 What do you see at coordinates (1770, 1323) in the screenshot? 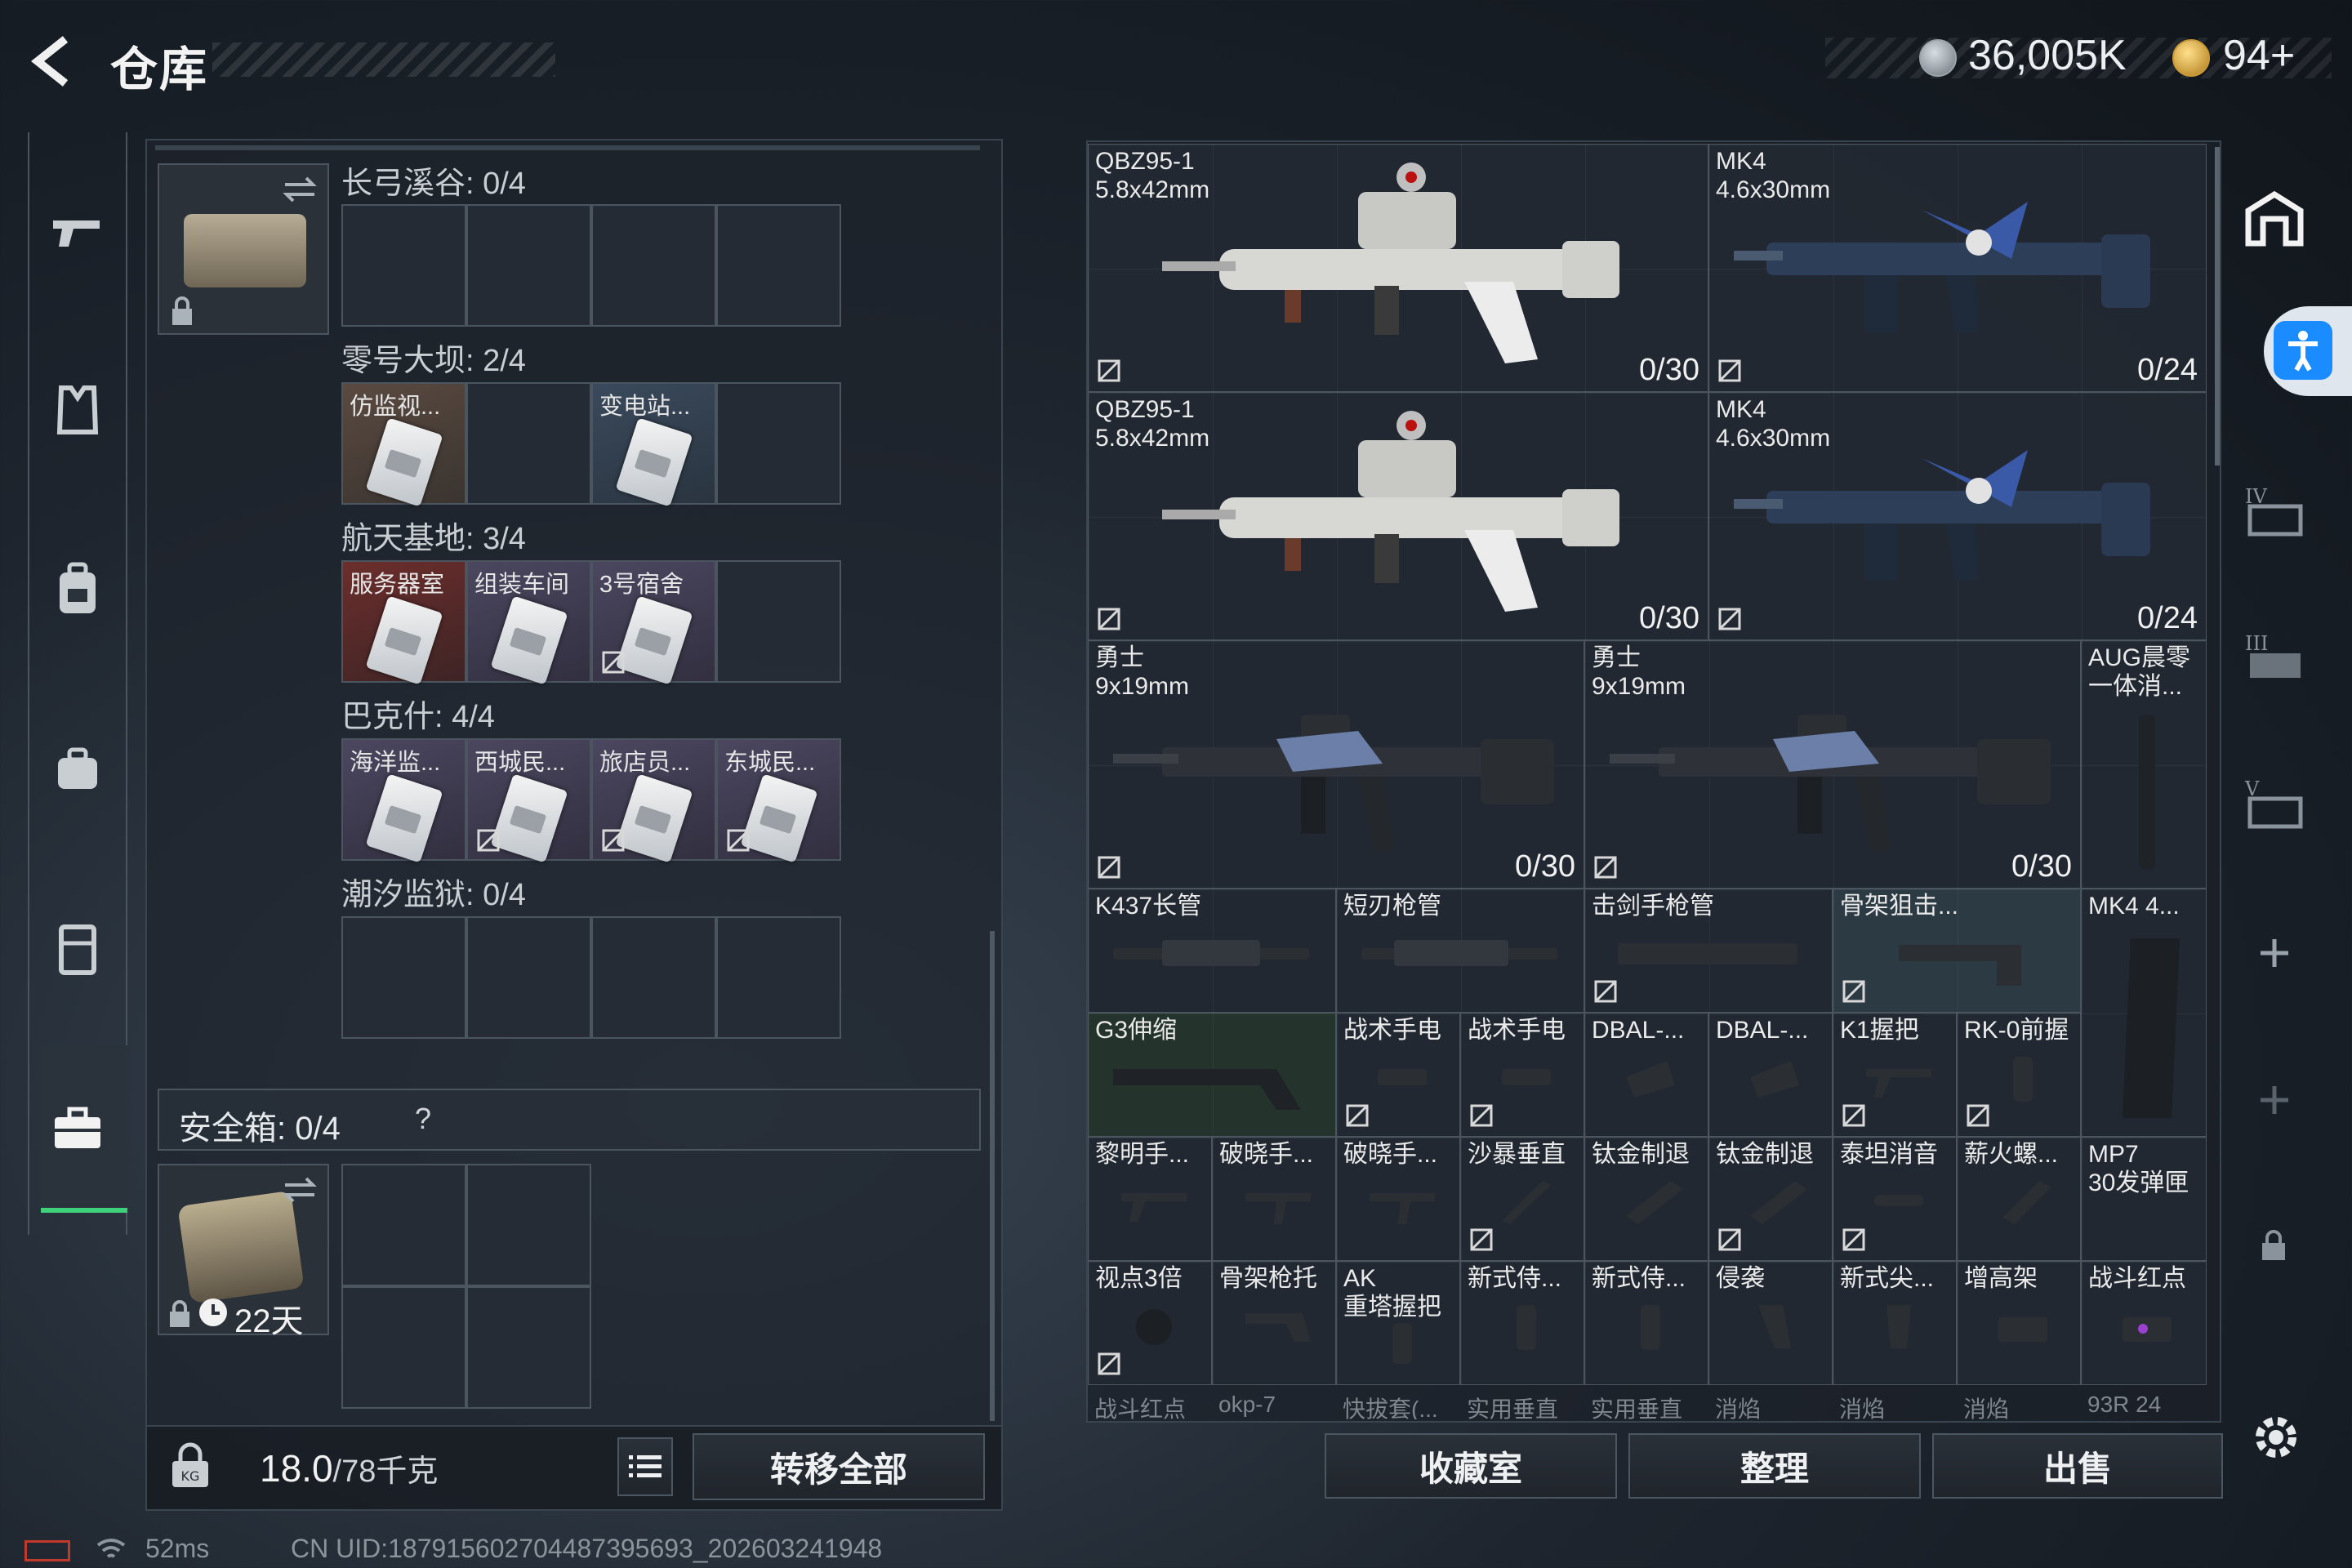
I see `part-cell: 侵袭` at bounding box center [1770, 1323].